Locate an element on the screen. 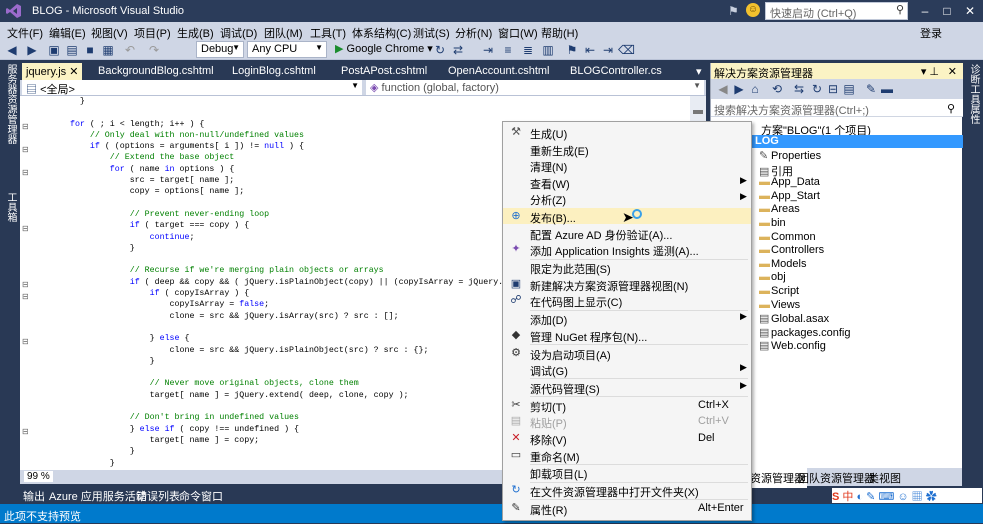  solution-item: ▬App_Start is located at coordinates (789, 196).